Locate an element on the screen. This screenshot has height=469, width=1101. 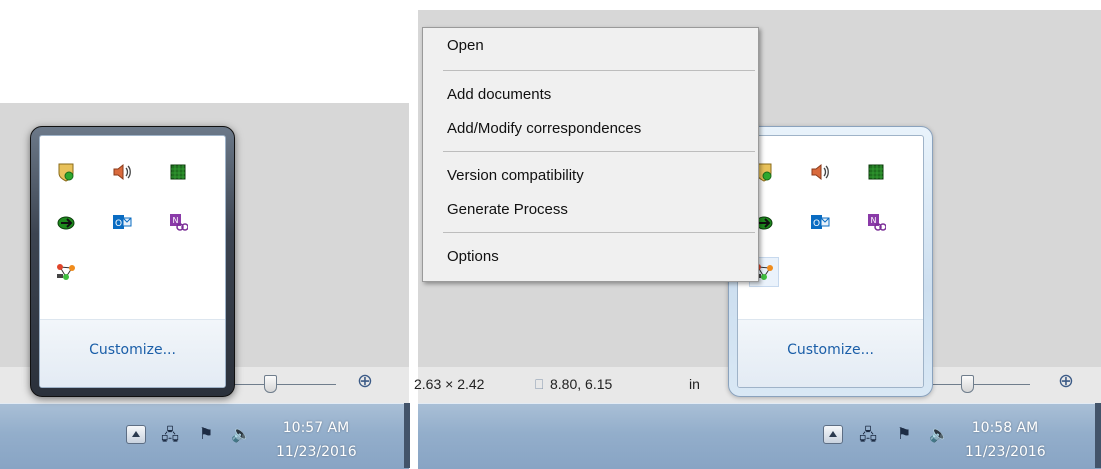
menu-item-version-compatibility: Version compatibility is located at coordinates (515, 175).